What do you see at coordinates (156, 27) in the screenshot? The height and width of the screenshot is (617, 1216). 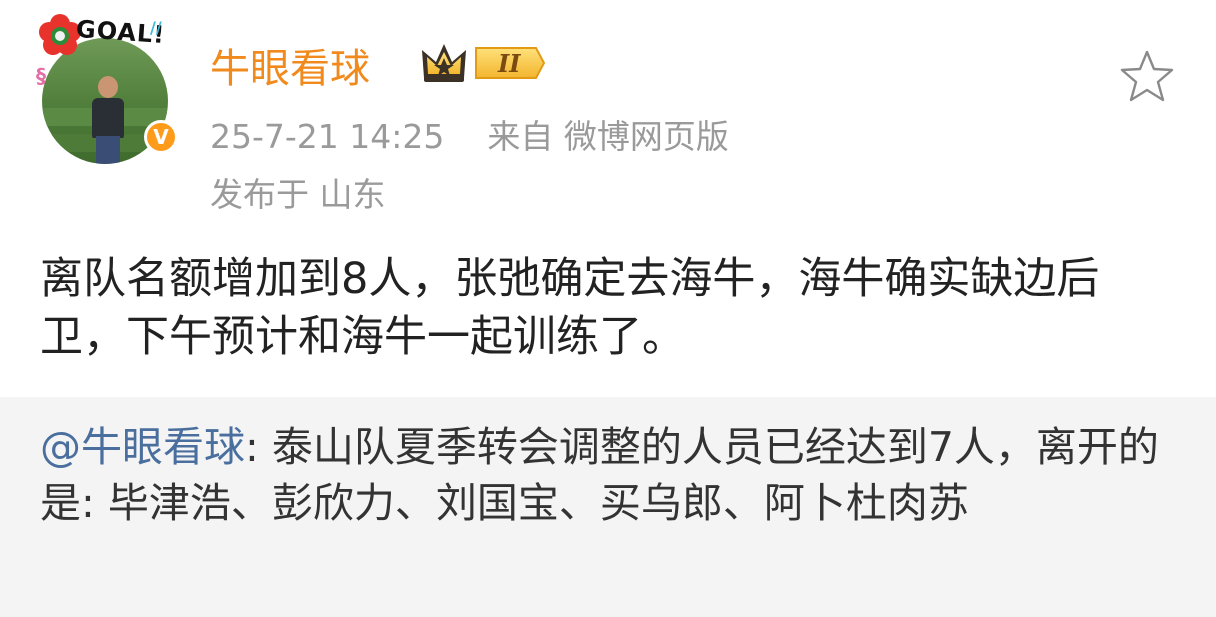 I see `decoration-dash: //` at bounding box center [156, 27].